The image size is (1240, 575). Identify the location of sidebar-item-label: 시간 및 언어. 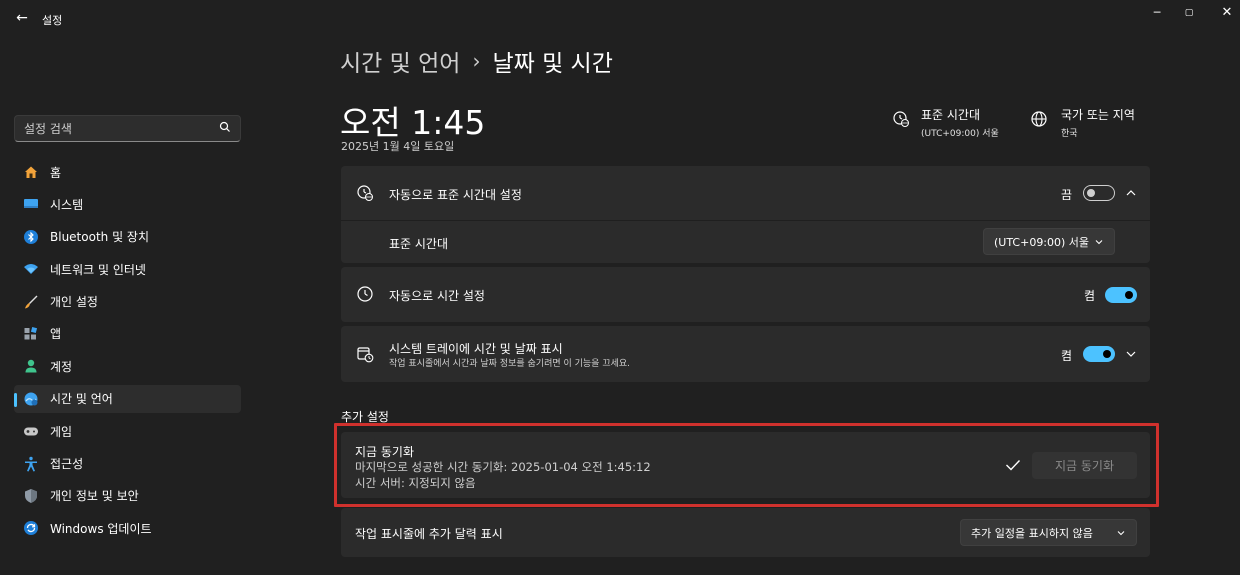
(81, 399).